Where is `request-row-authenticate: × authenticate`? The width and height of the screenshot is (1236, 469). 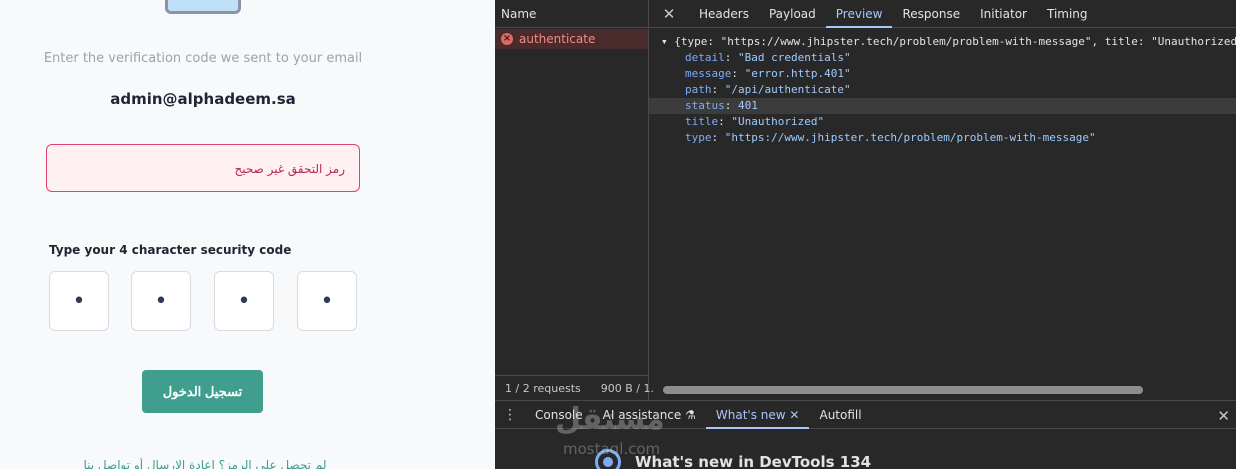
request-row-authenticate: × authenticate is located at coordinates (571, 39).